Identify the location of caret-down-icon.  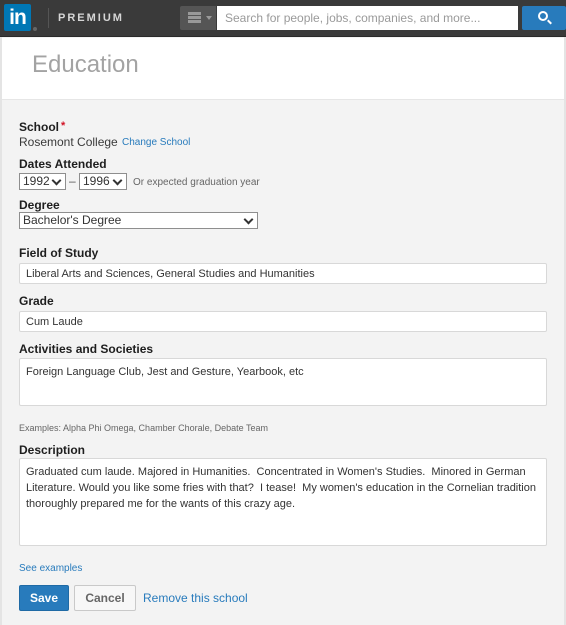
(209, 18).